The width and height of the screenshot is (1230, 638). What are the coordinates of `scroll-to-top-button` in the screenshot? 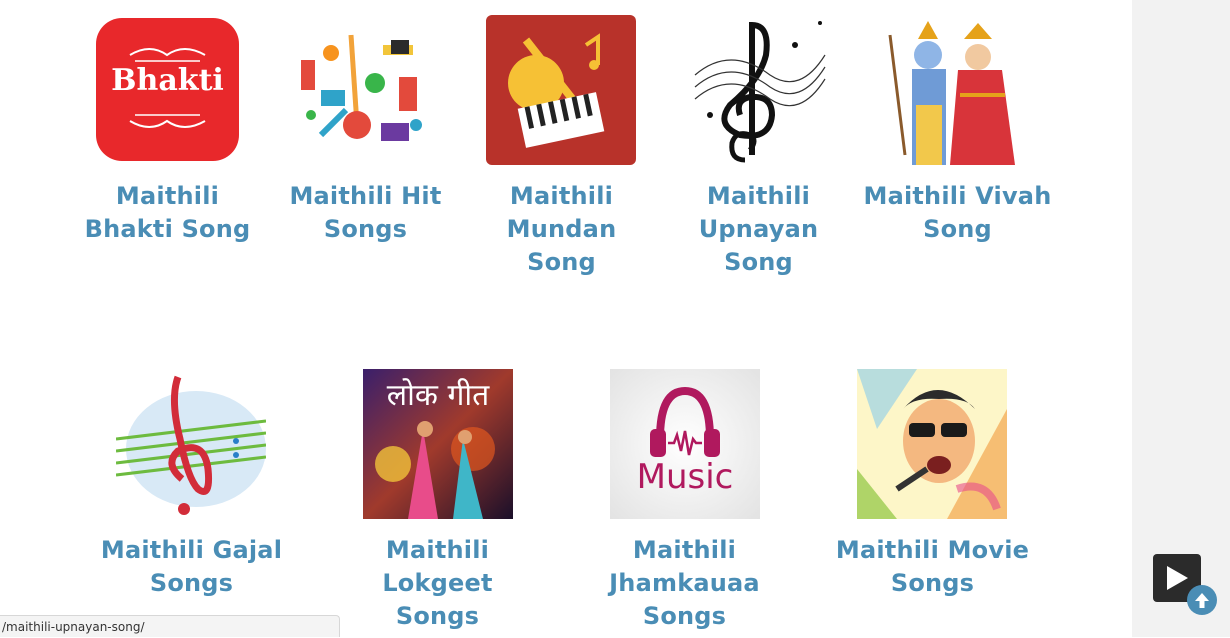 It's located at (1202, 600).